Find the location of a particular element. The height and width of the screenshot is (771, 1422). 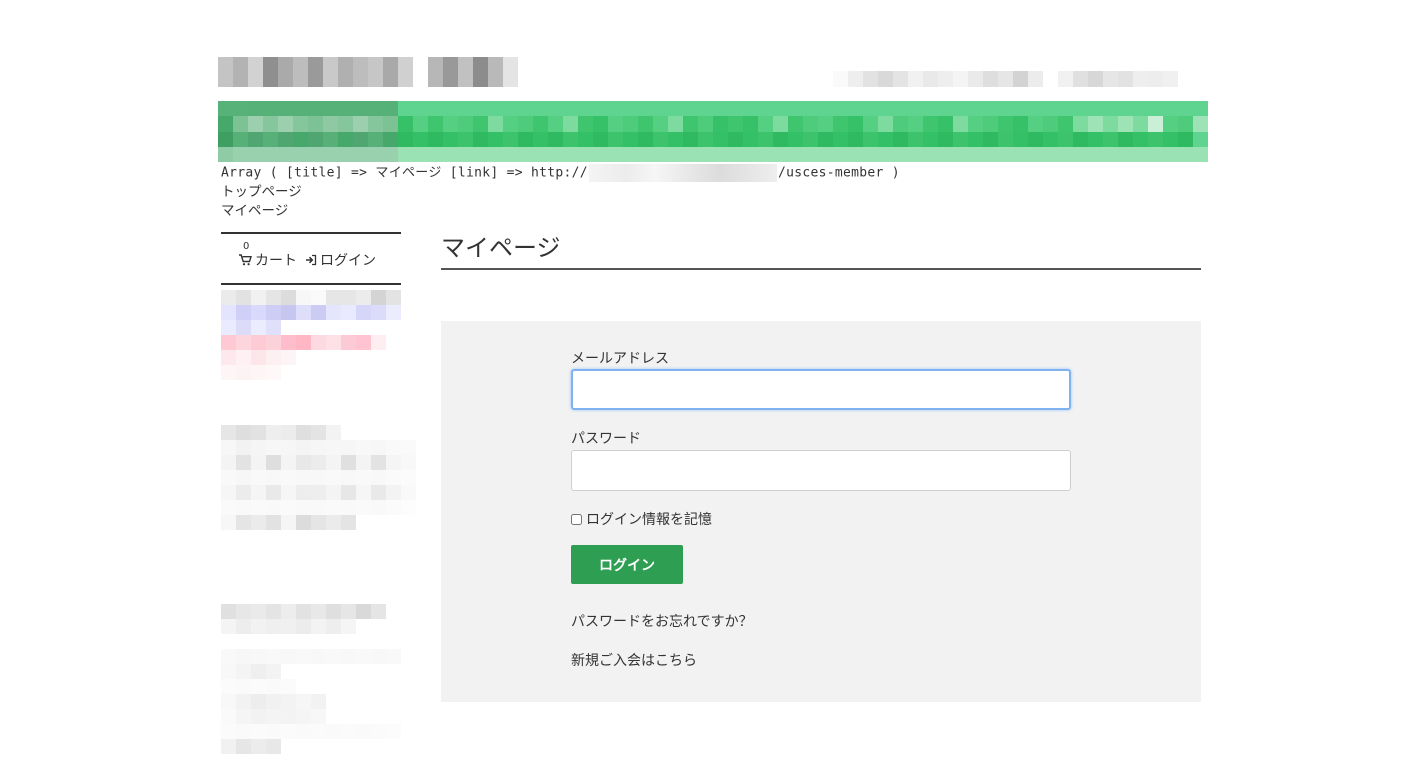

site-logo is located at coordinates (375, 72).